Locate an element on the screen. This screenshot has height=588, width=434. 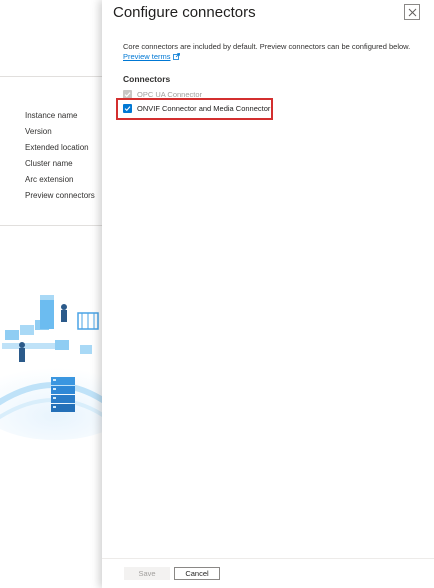
label-preview-connectors: Preview connectors is located at coordinates (60, 195).